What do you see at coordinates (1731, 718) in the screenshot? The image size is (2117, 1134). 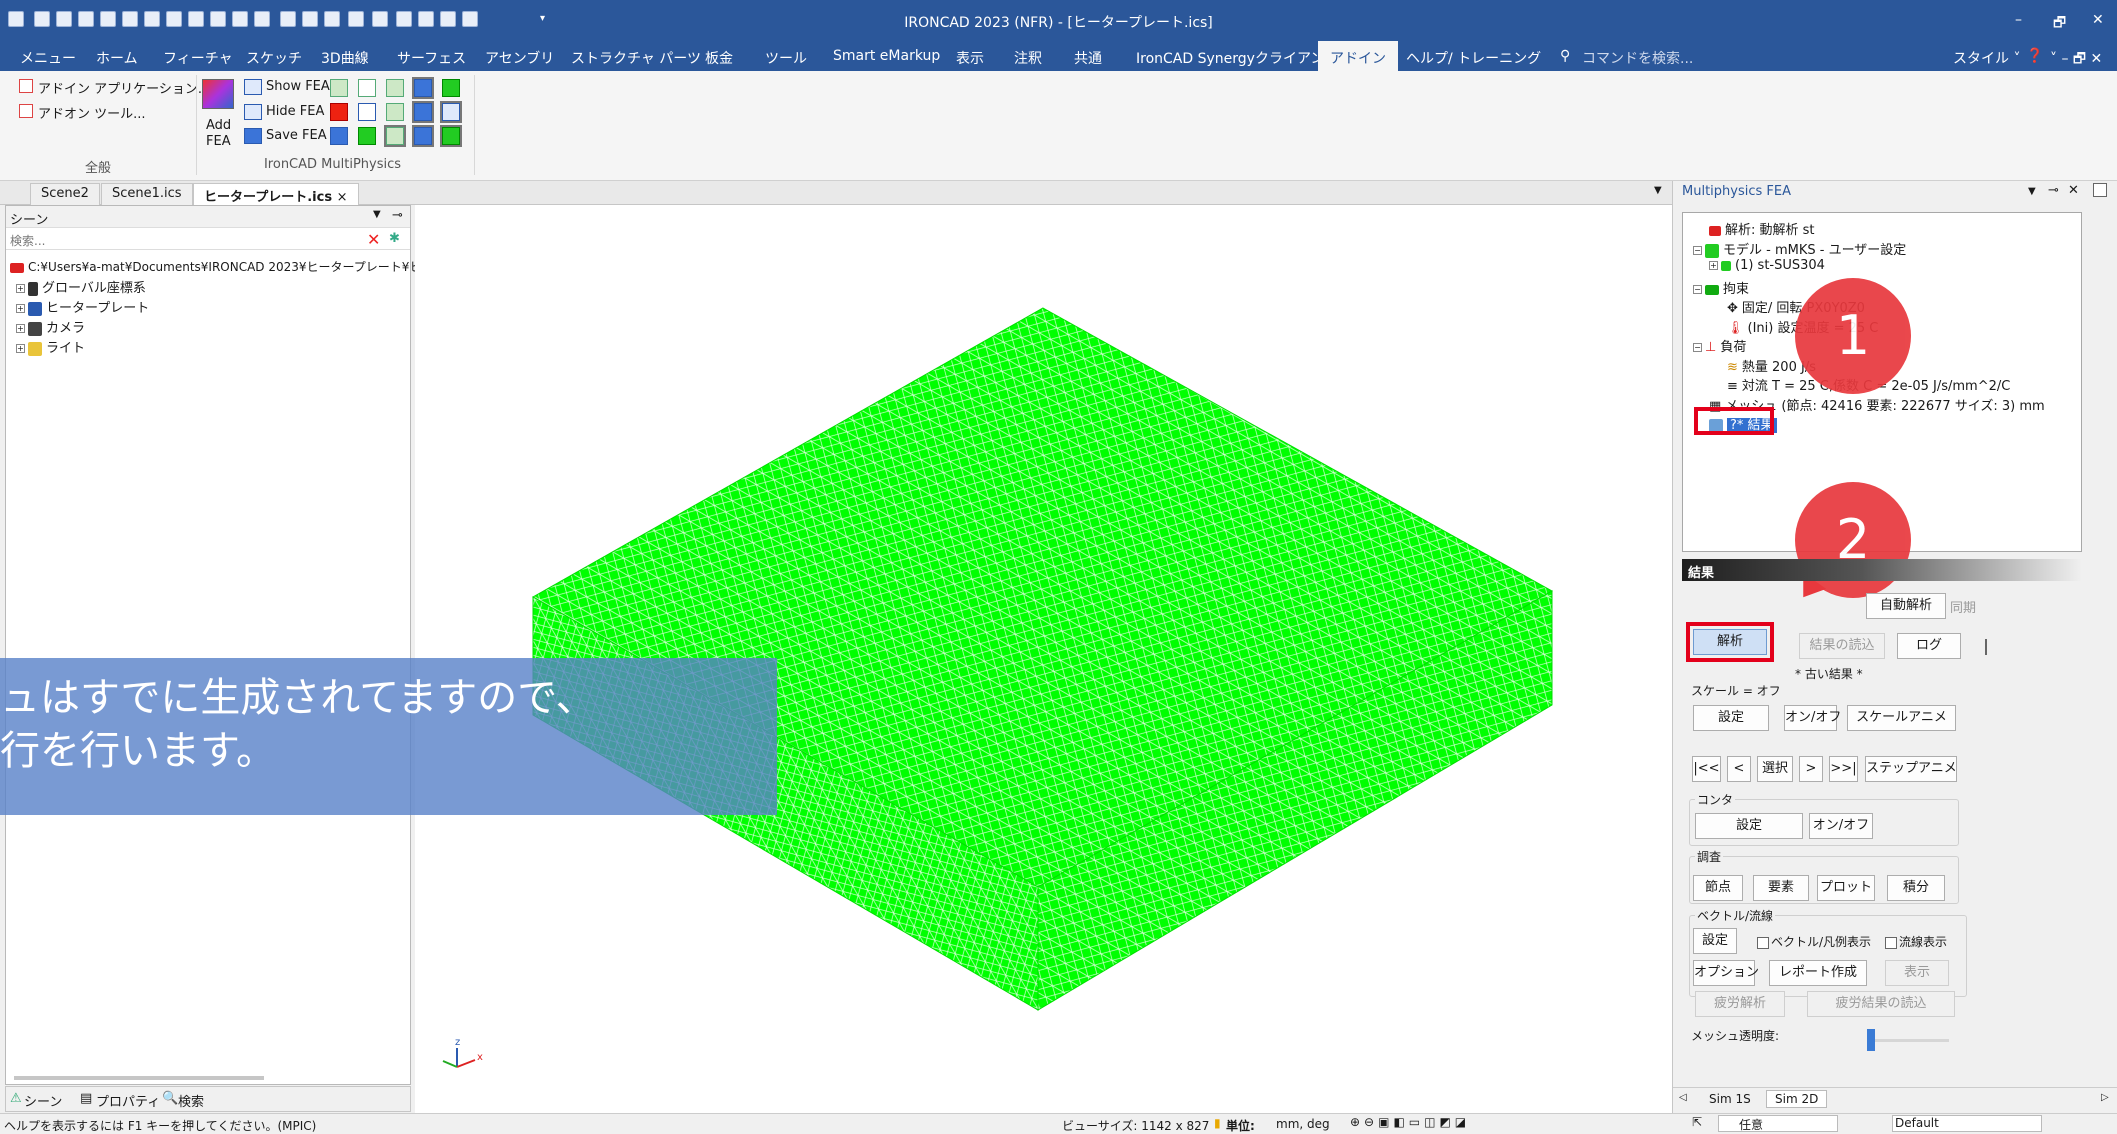 I see `scale-set-button: 設定` at bounding box center [1731, 718].